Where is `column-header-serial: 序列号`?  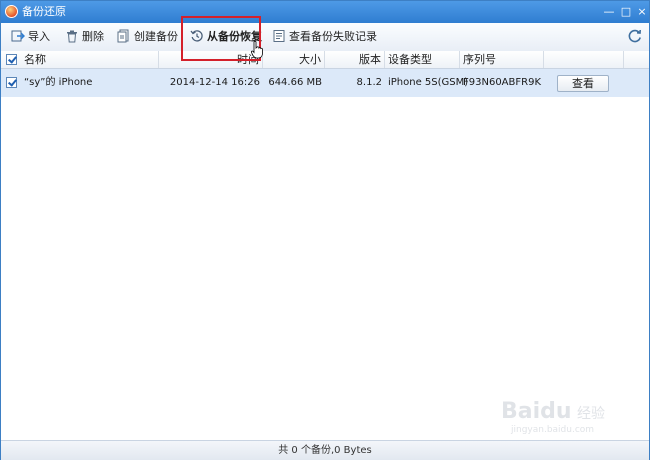 column-header-serial: 序列号 is located at coordinates (502, 59).